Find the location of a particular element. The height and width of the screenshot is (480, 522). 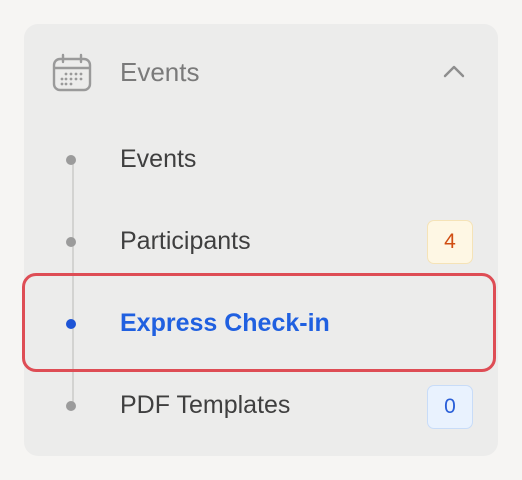

bullet-dot-active is located at coordinates (71, 324).